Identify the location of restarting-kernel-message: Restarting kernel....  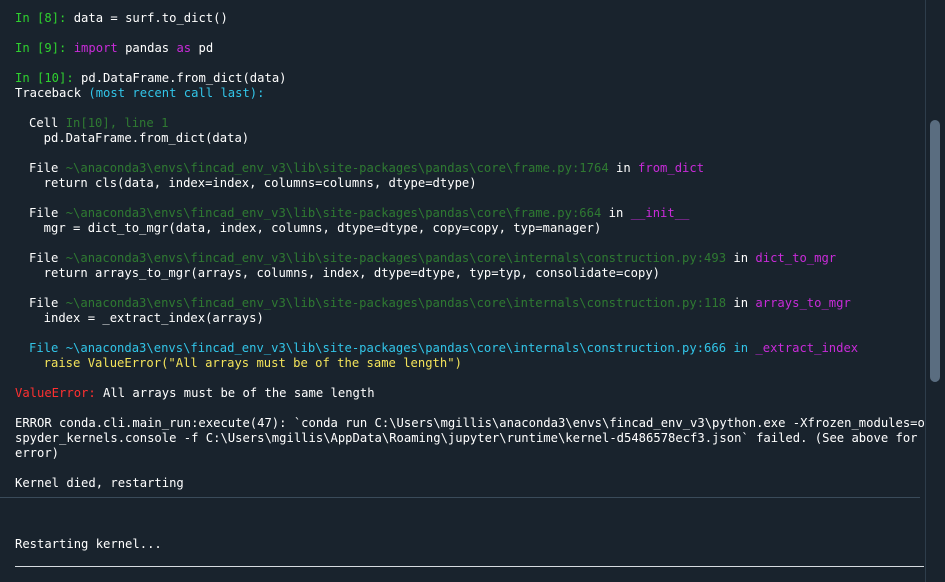
(88, 544).